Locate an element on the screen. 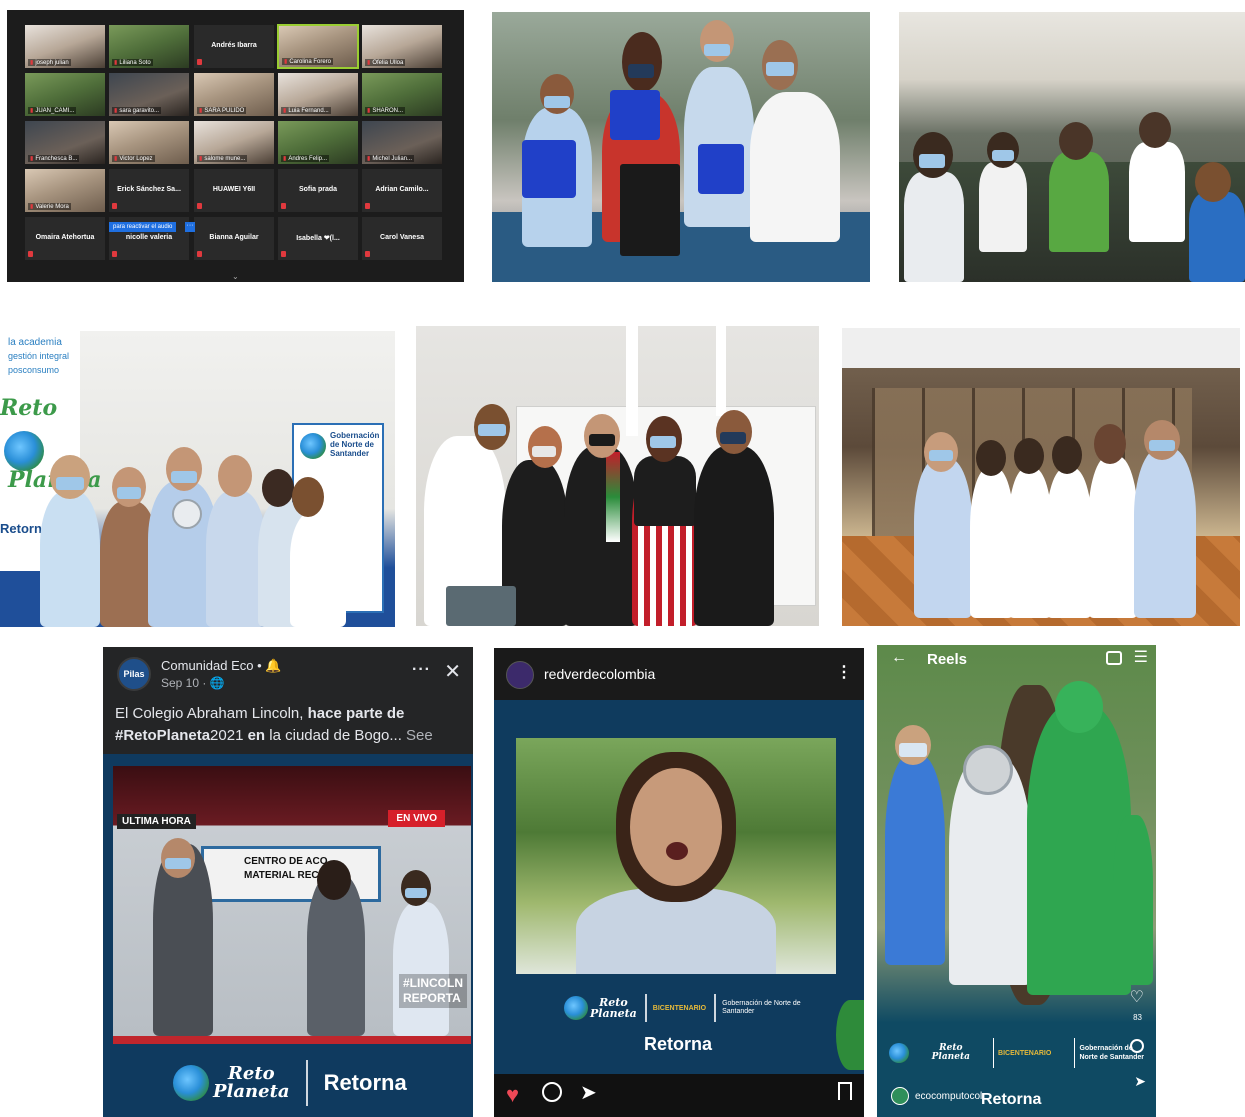 The height and width of the screenshot is (1117, 1245). username: ecocomputocol is located at coordinates (948, 1096).